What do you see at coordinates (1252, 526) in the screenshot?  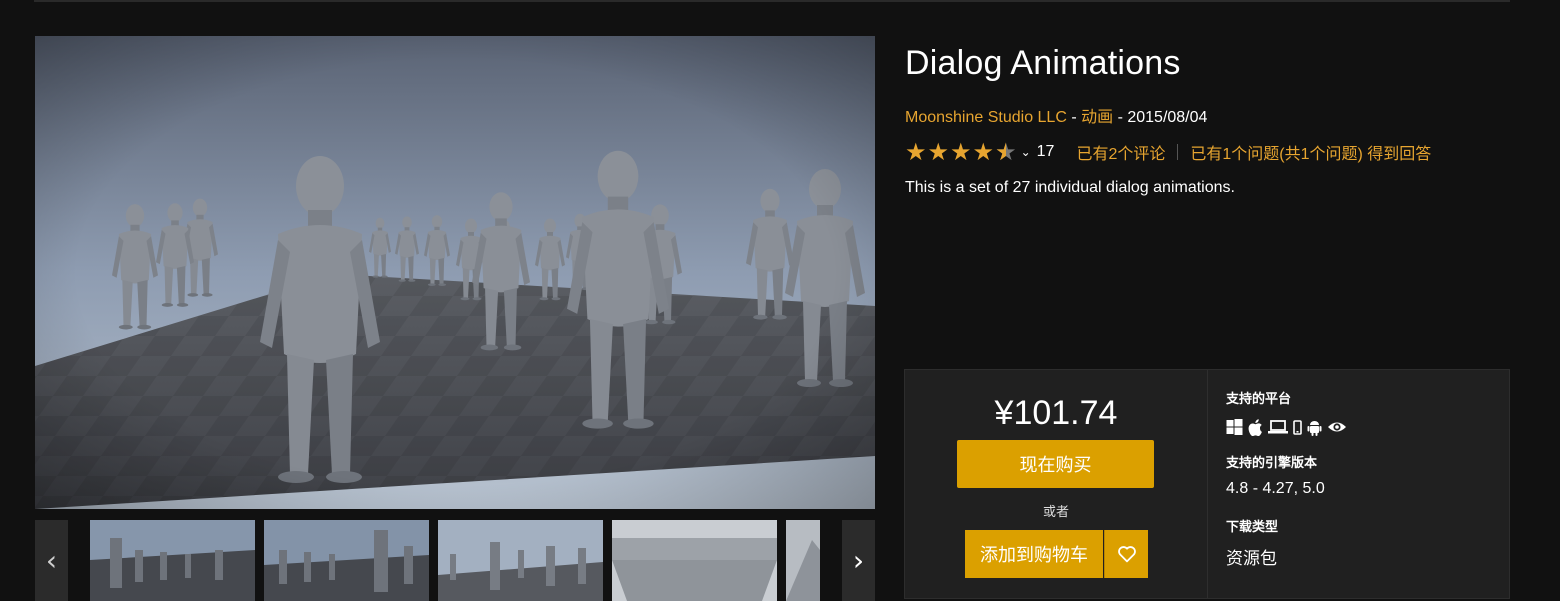 I see `download-type-label: 下载类型` at bounding box center [1252, 526].